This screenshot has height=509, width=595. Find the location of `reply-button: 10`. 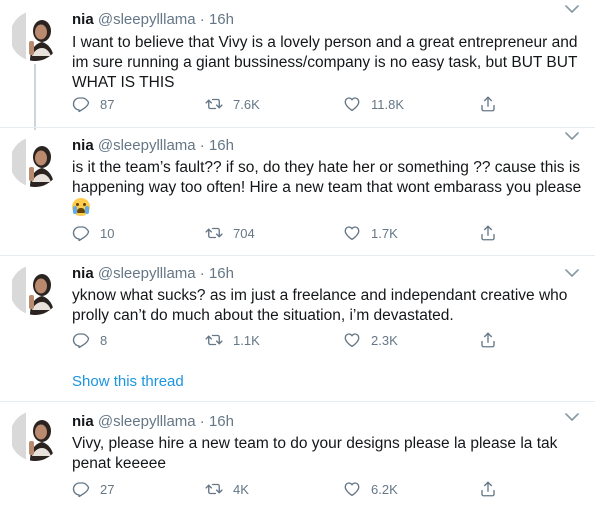

reply-button: 10 is located at coordinates (93, 233).